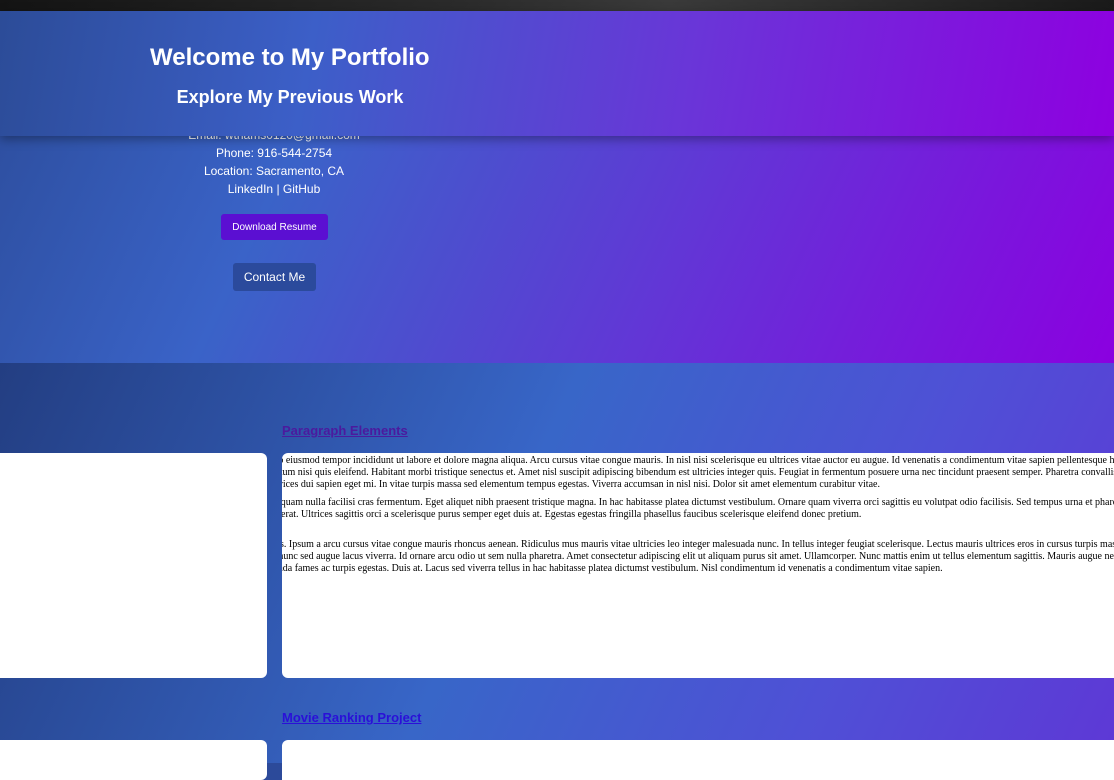  Describe the element at coordinates (301, 189) in the screenshot. I see `github-link: GitHub` at that location.